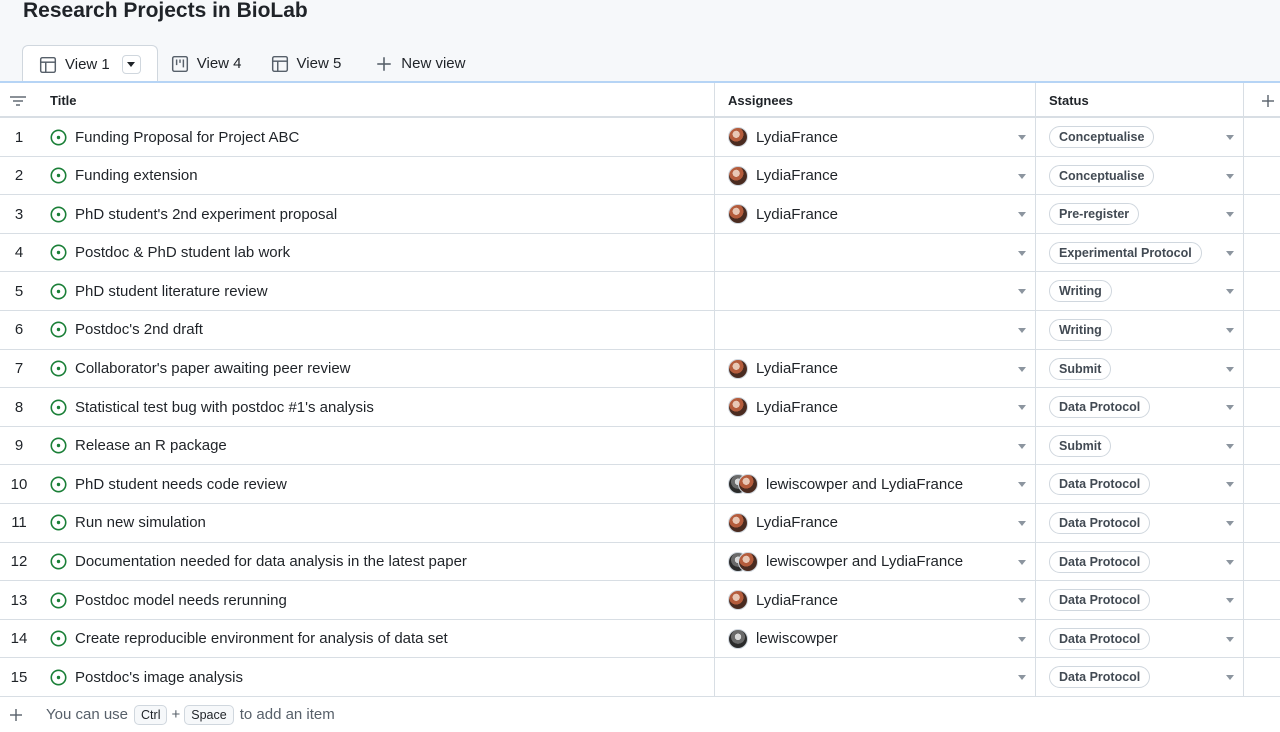 This screenshot has height=732, width=1280. I want to click on issue-title-link: PhD student literature review, so click(171, 291).